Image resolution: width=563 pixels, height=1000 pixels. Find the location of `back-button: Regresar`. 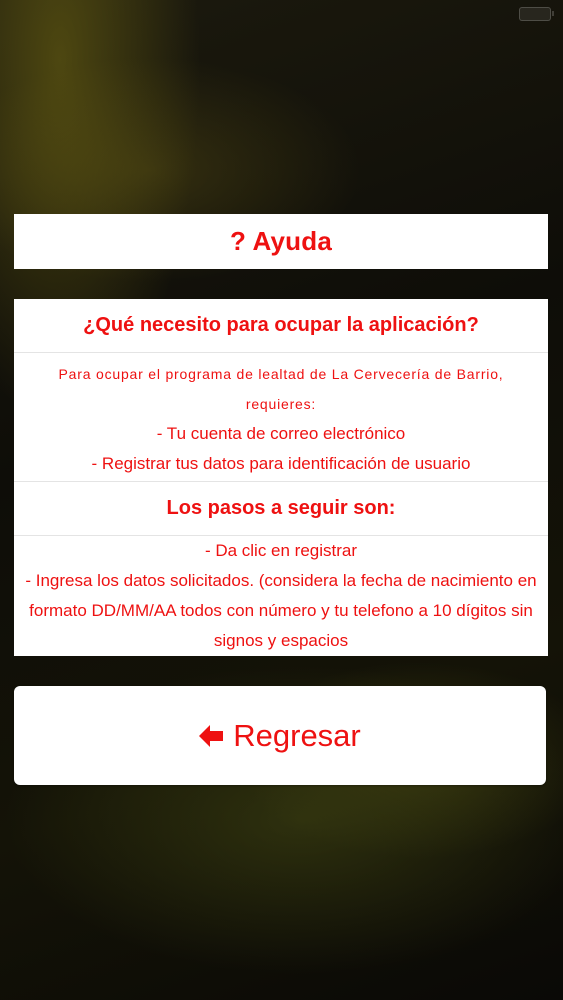

back-button: Regresar is located at coordinates (280, 735).